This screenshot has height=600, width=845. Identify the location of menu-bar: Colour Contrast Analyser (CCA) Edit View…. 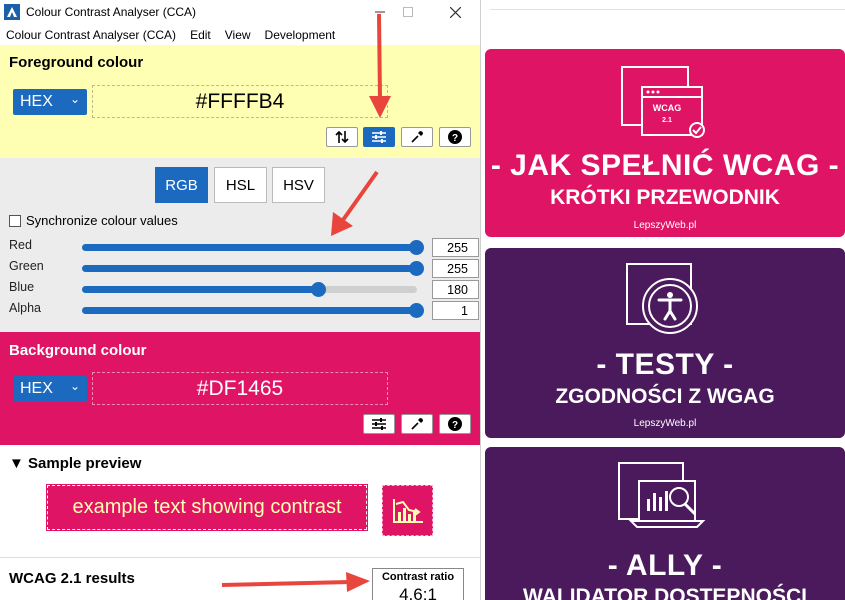
(240, 34).